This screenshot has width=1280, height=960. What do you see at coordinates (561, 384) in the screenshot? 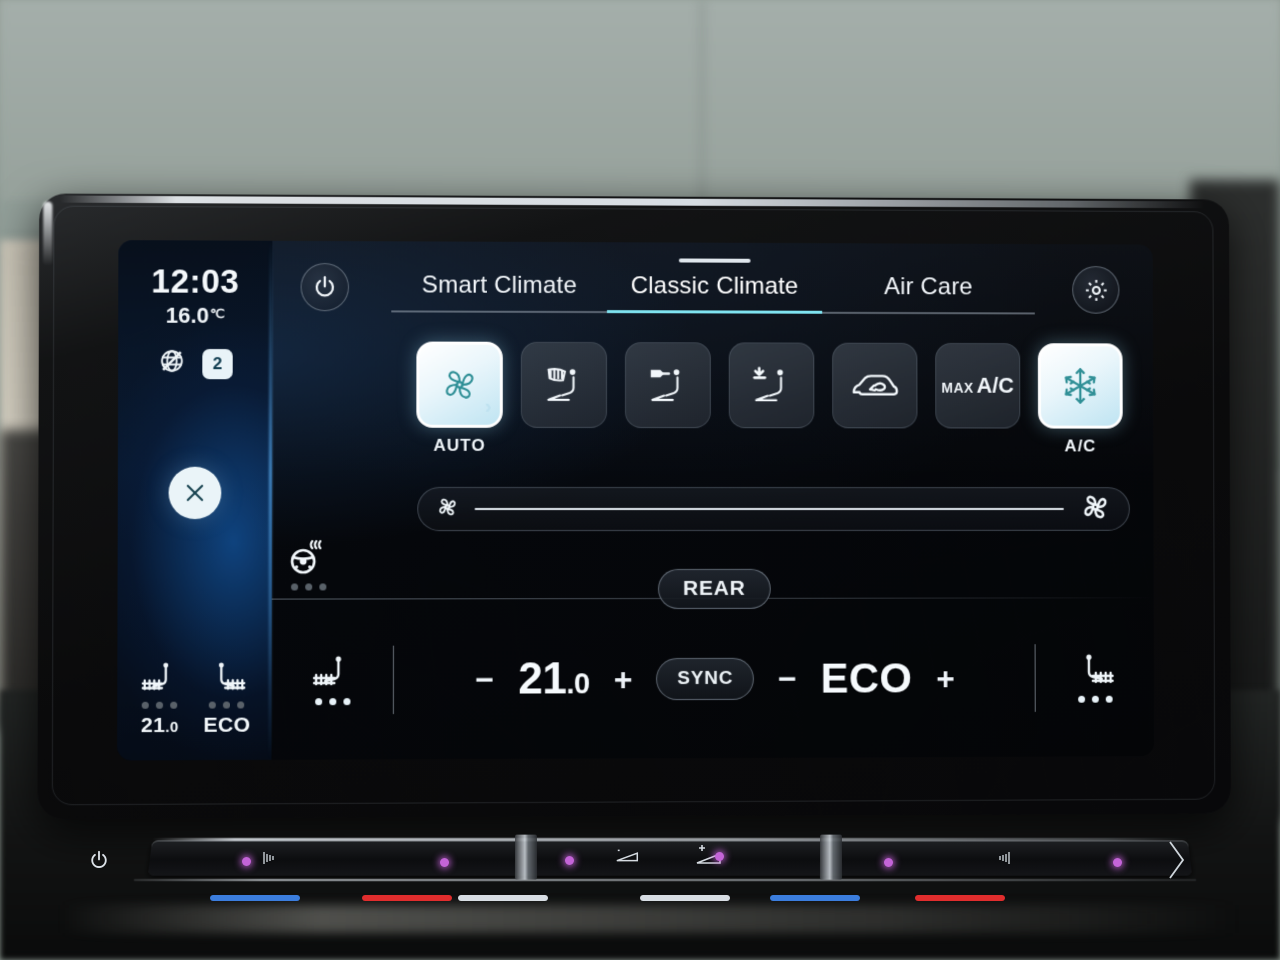
I see `windshield-defrost-icon` at bounding box center [561, 384].